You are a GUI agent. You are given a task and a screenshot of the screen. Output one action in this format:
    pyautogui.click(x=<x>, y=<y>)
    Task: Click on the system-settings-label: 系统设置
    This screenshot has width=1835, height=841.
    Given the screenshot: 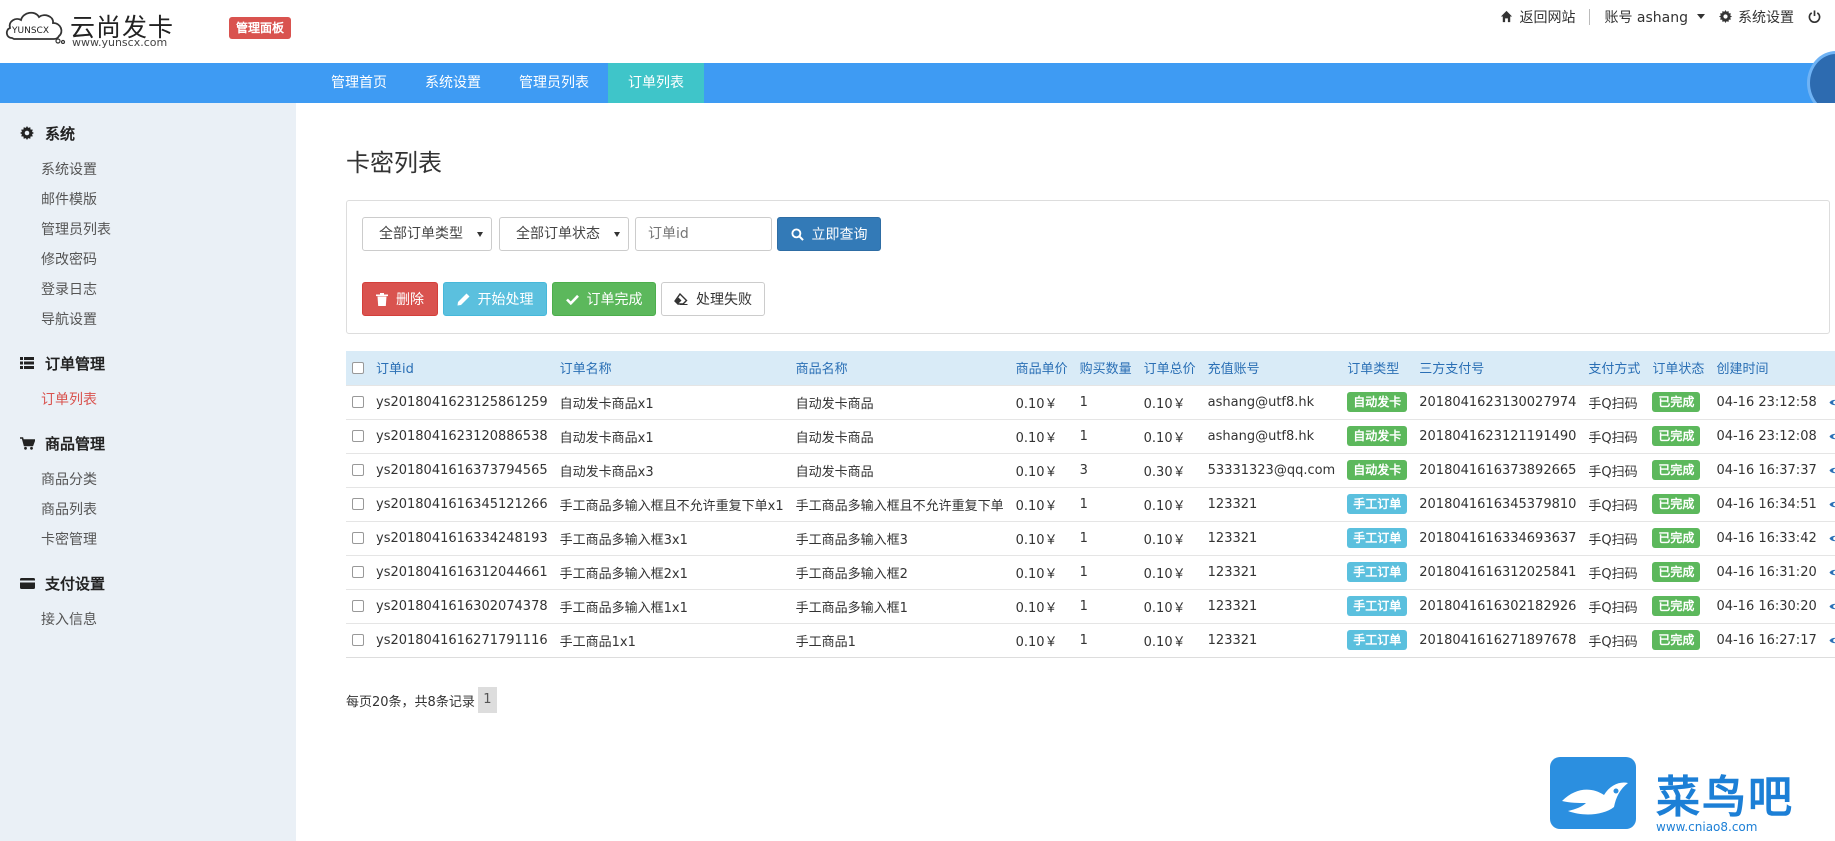 What is the action you would take?
    pyautogui.click(x=1766, y=17)
    